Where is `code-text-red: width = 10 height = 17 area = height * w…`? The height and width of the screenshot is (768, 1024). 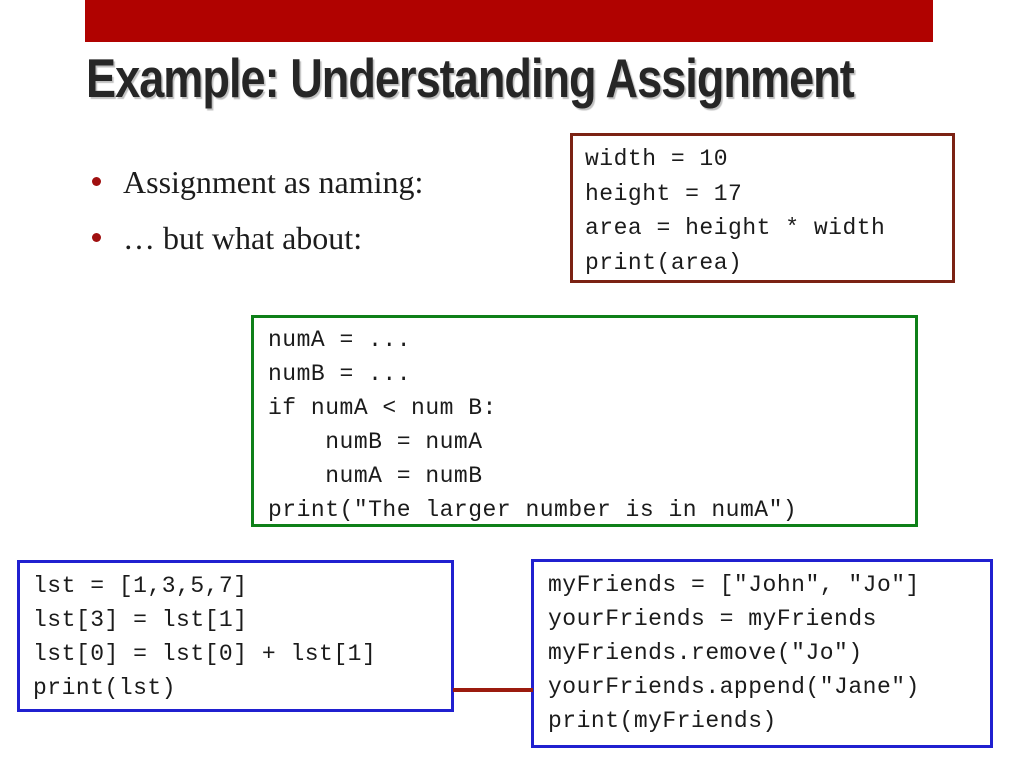 code-text-red: width = 10 height = 17 area = height * w… is located at coordinates (735, 211).